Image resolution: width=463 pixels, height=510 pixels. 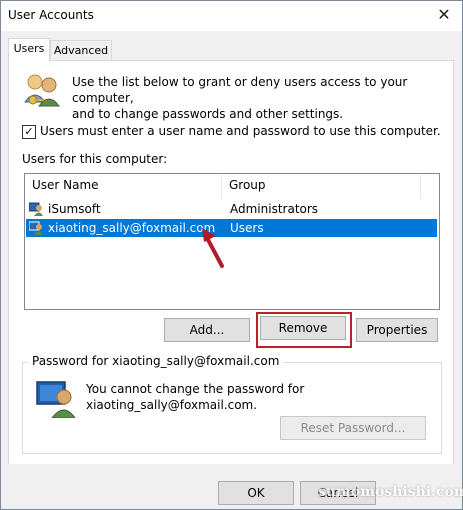 What do you see at coordinates (256, 493) in the screenshot?
I see `ok-button: OK` at bounding box center [256, 493].